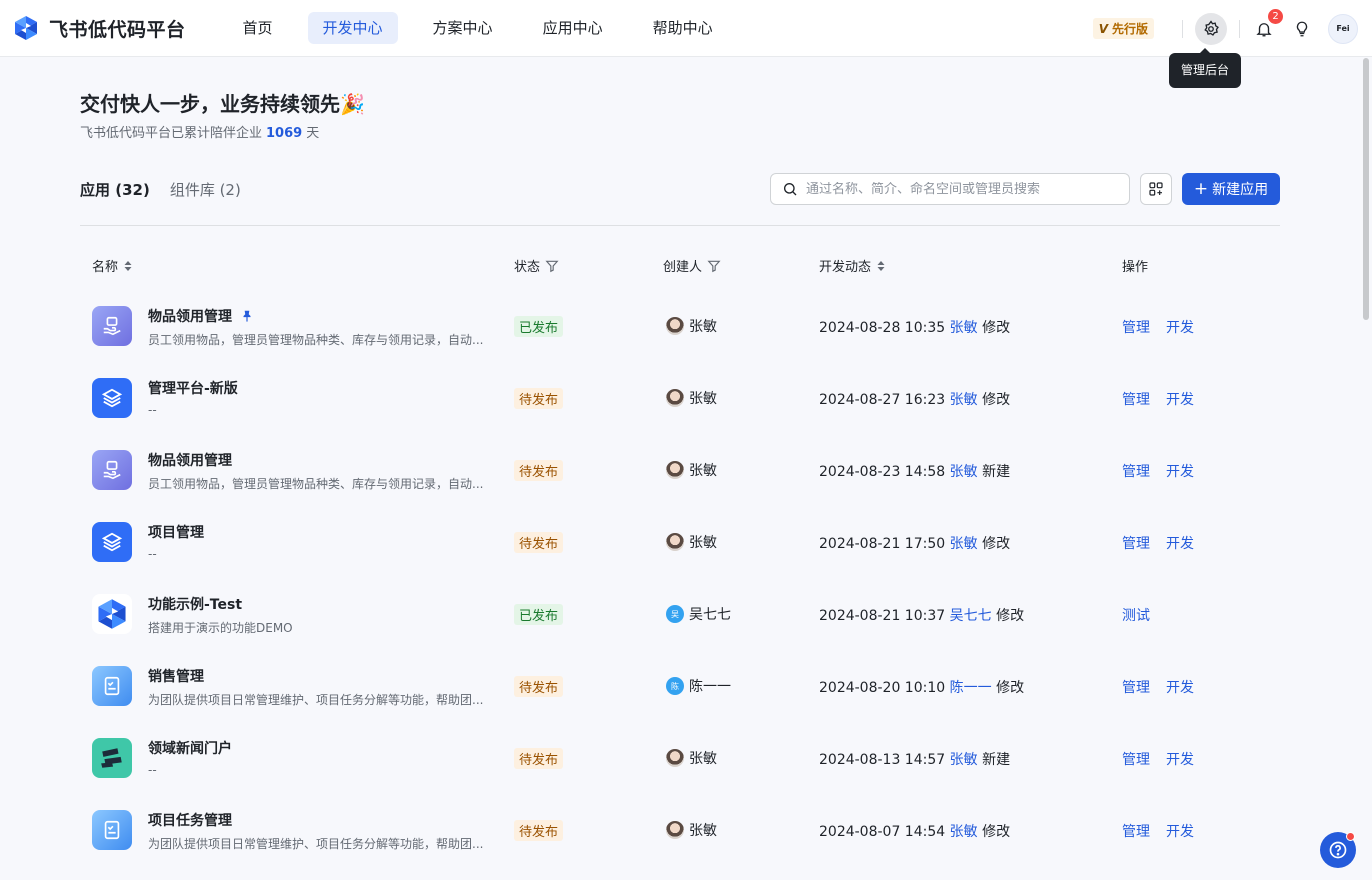 Image resolution: width=1372 pixels, height=880 pixels. Describe the element at coordinates (914, 327) in the screenshot. I see `dev-activity: 2024-08-28 10:35 张敏 修改` at that location.